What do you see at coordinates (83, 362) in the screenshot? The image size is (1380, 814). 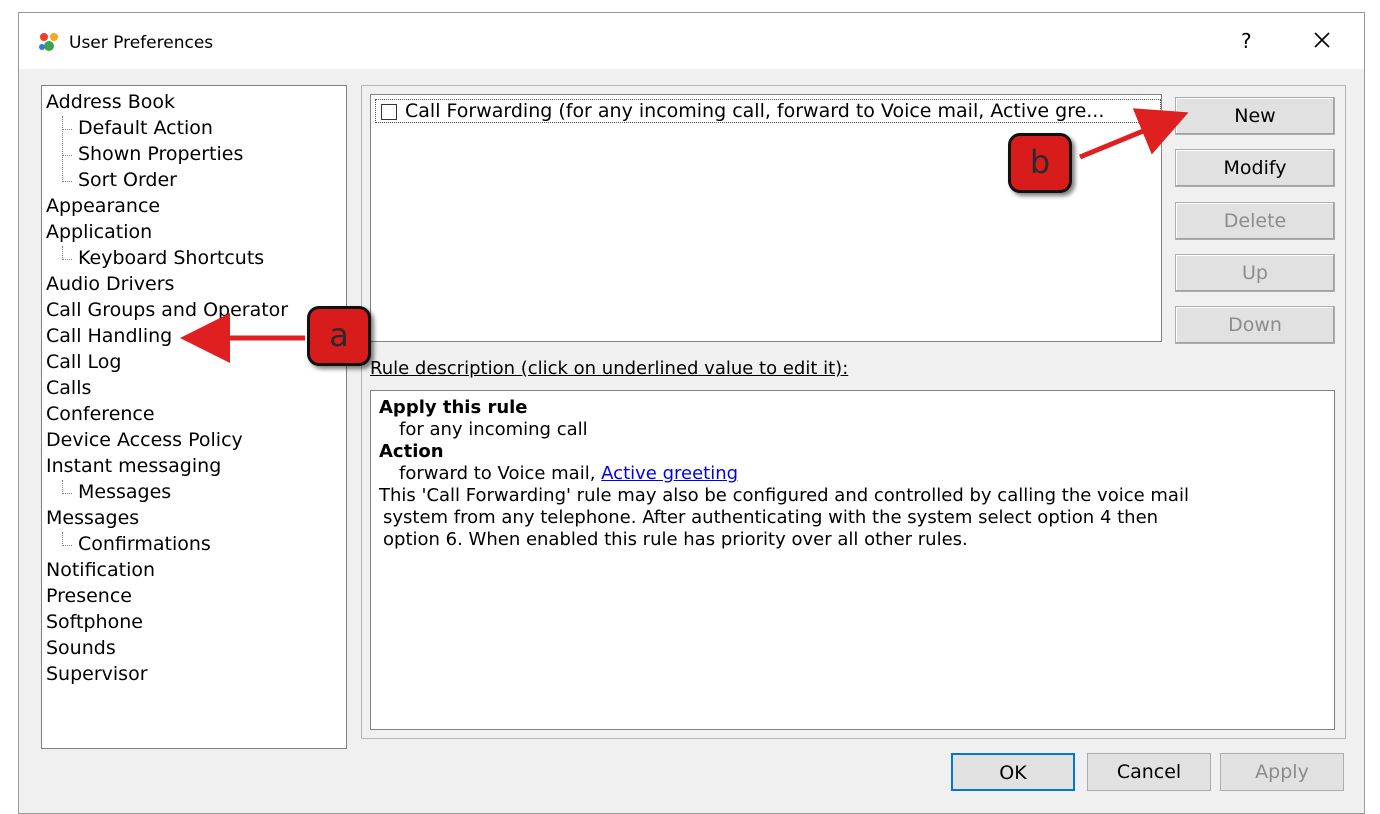 I see `tree-item-call-log: Call Log` at bounding box center [83, 362].